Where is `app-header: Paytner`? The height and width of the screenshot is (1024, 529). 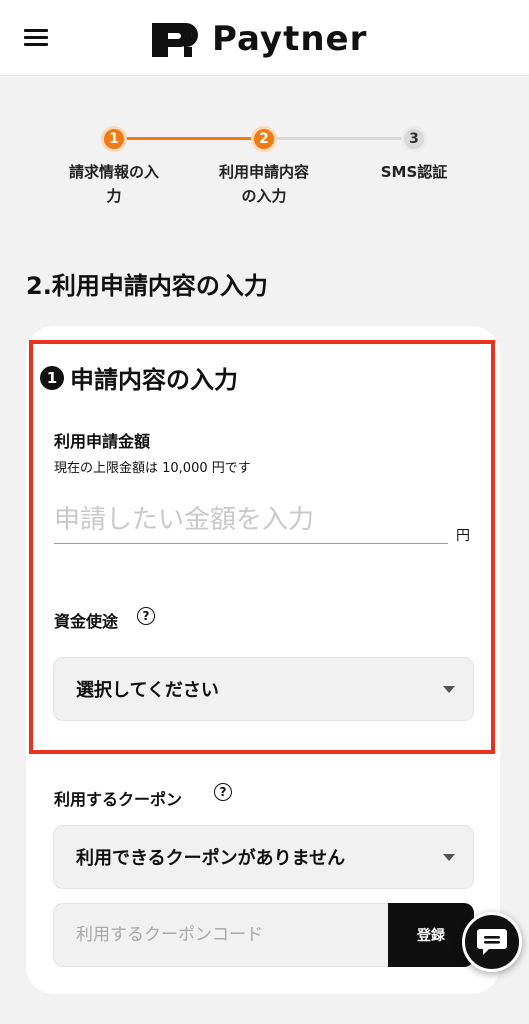
app-header: Paytner is located at coordinates (264, 38).